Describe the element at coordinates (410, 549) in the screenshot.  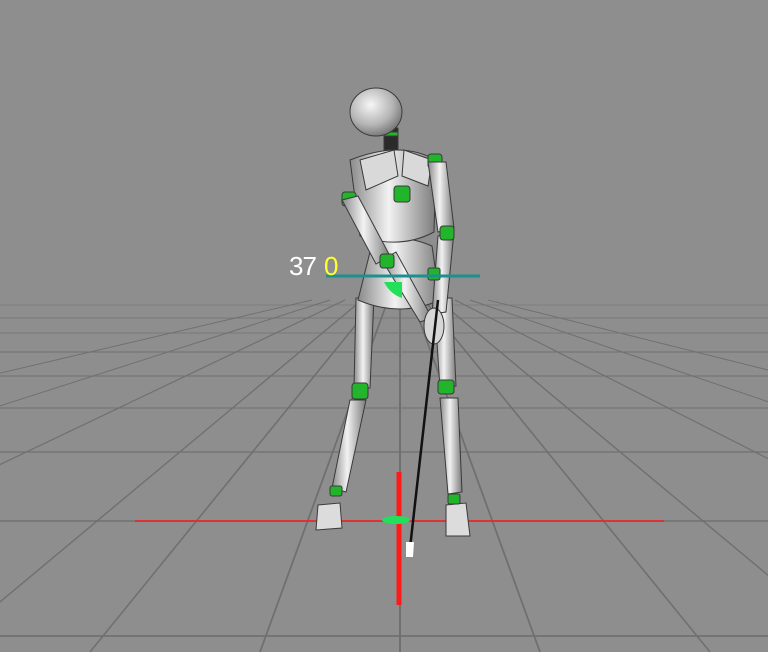
I see `club-head` at that location.